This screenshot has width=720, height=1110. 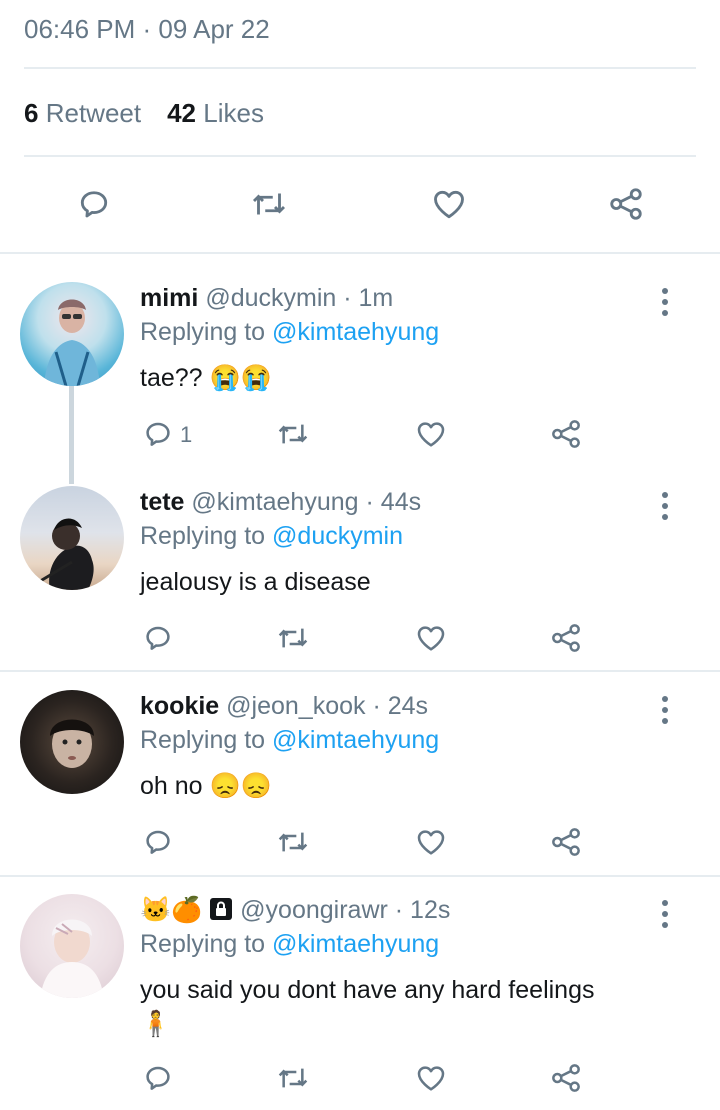 I want to click on reply-header: mimi @duckymin · 1m, so click(x=266, y=298).